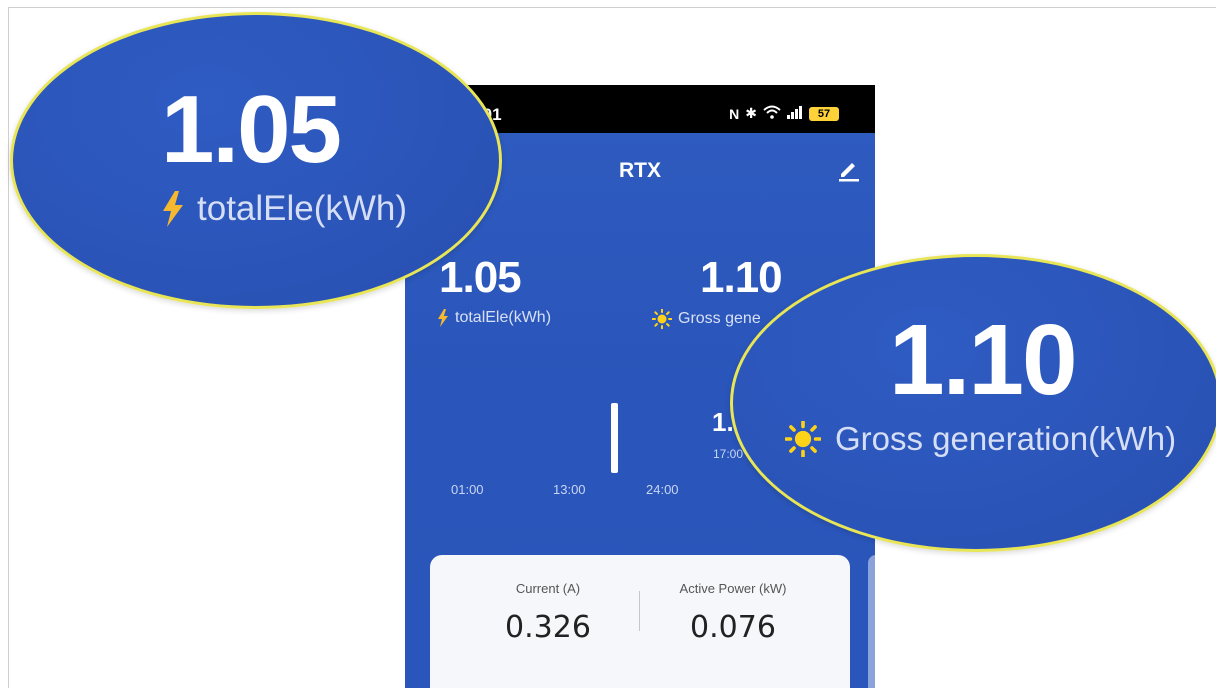 The height and width of the screenshot is (688, 1216). I want to click on current-label: Current (A), so click(548, 588).